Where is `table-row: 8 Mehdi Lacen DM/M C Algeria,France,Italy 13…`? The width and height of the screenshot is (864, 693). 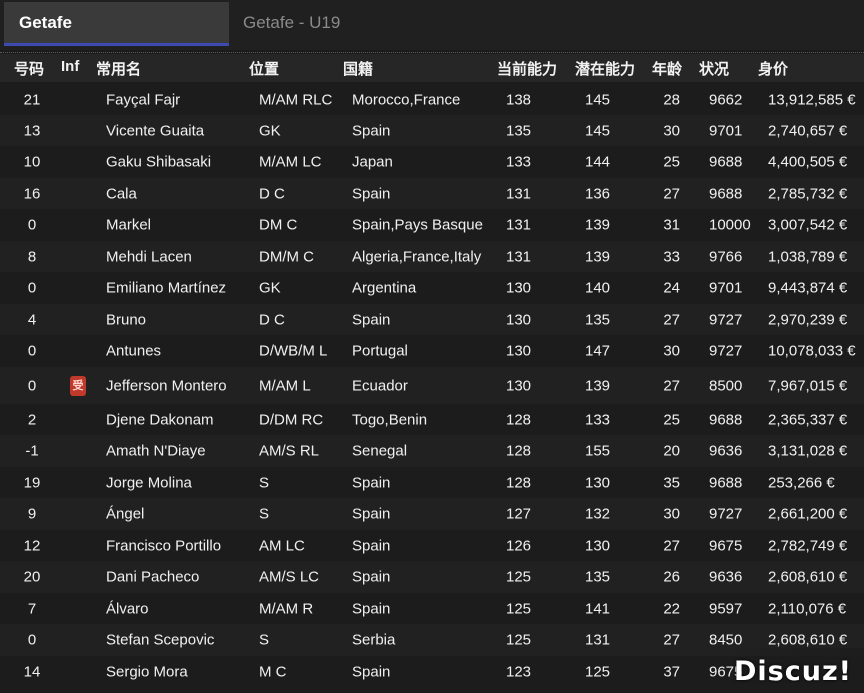
table-row: 8 Mehdi Lacen DM/M C Algeria,France,Italy 13… is located at coordinates (432, 256).